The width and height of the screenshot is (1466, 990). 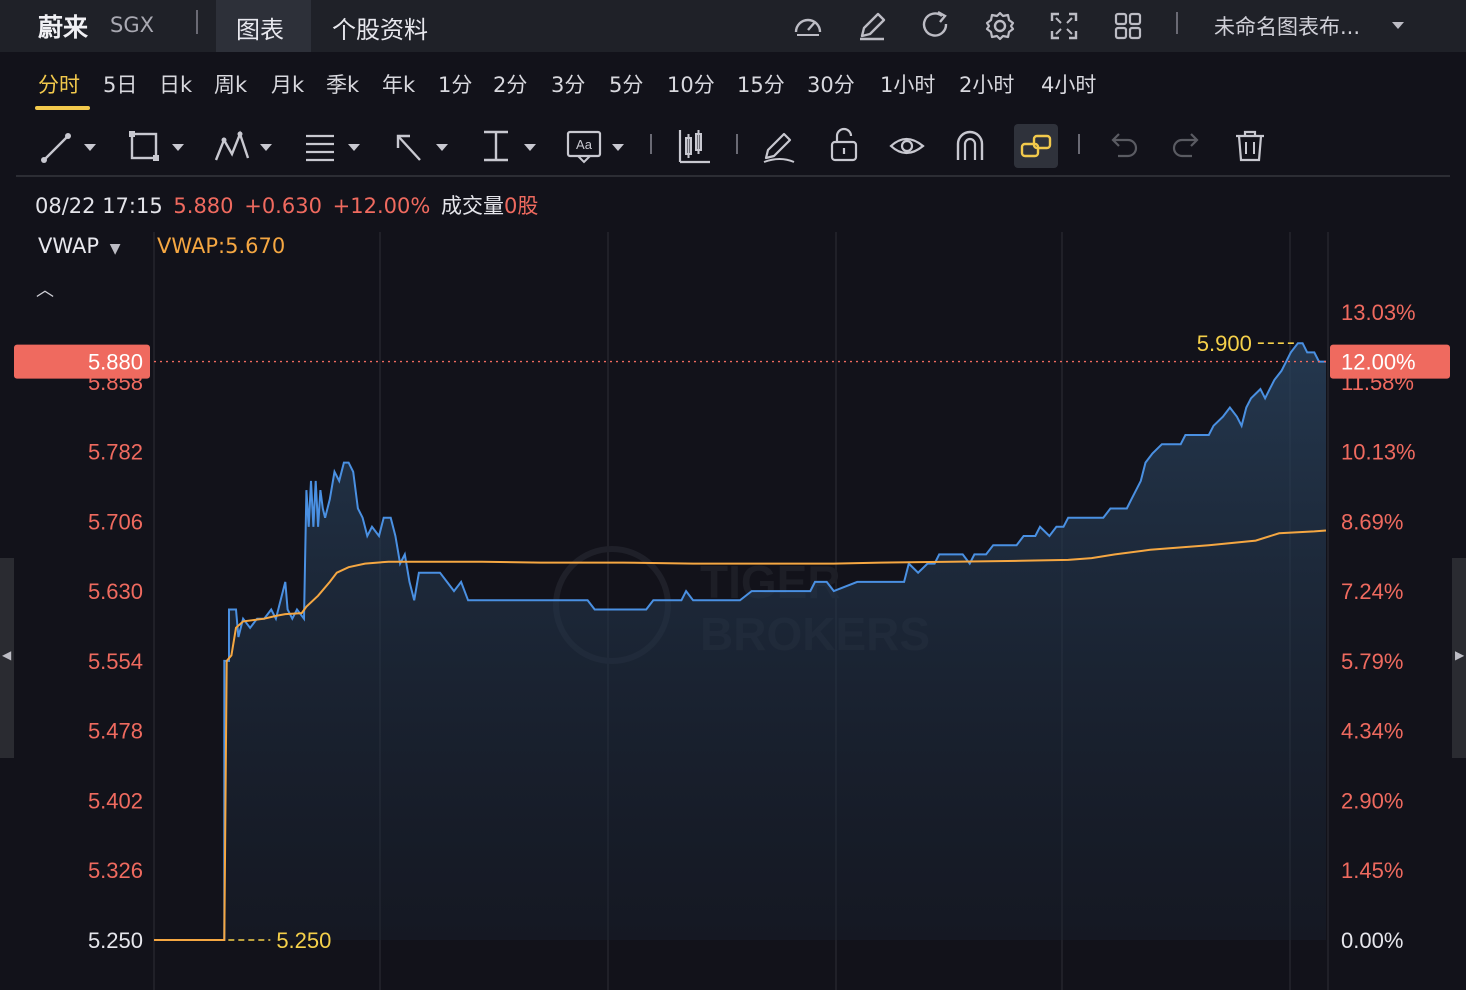 I want to click on volume-value: 0股, so click(x=521, y=206).